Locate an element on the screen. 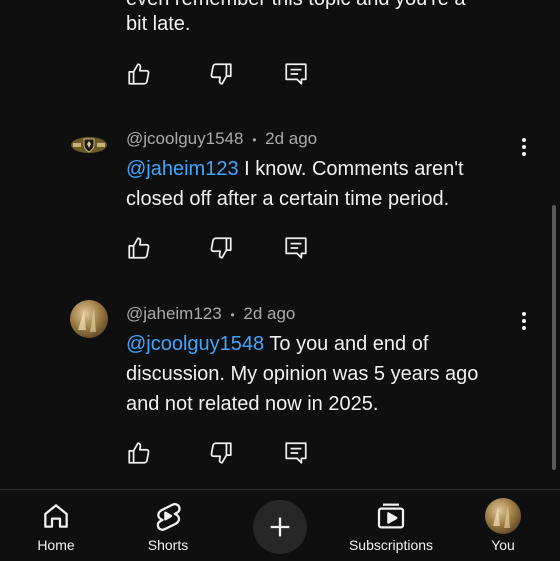 This screenshot has height=561, width=560. comment-text-line: discussion. My opinion was 5 years ago is located at coordinates (302, 374).